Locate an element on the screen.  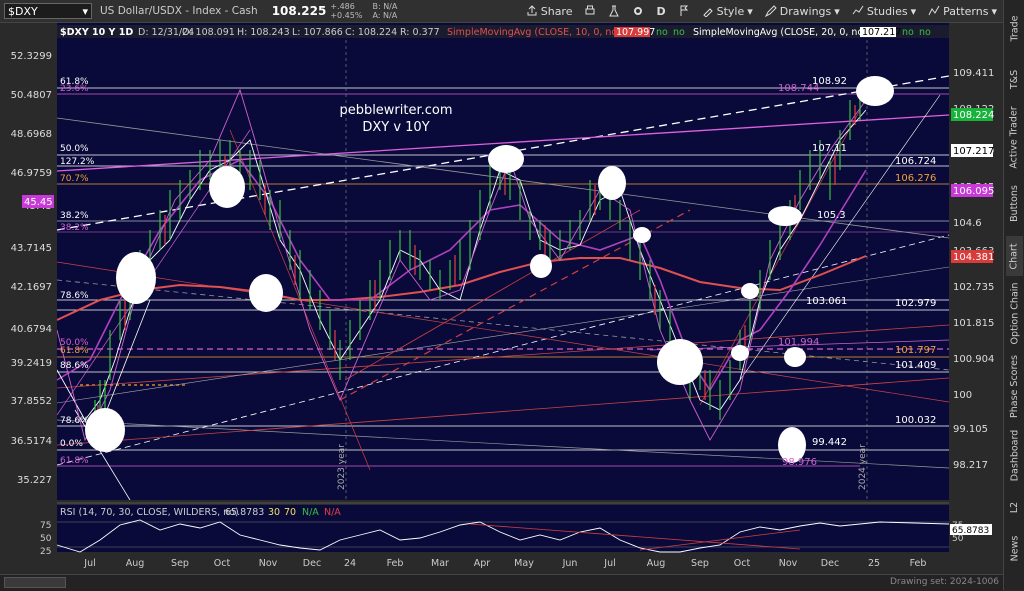
fib-level-label: 23.6% is located at coordinates (74, 89).